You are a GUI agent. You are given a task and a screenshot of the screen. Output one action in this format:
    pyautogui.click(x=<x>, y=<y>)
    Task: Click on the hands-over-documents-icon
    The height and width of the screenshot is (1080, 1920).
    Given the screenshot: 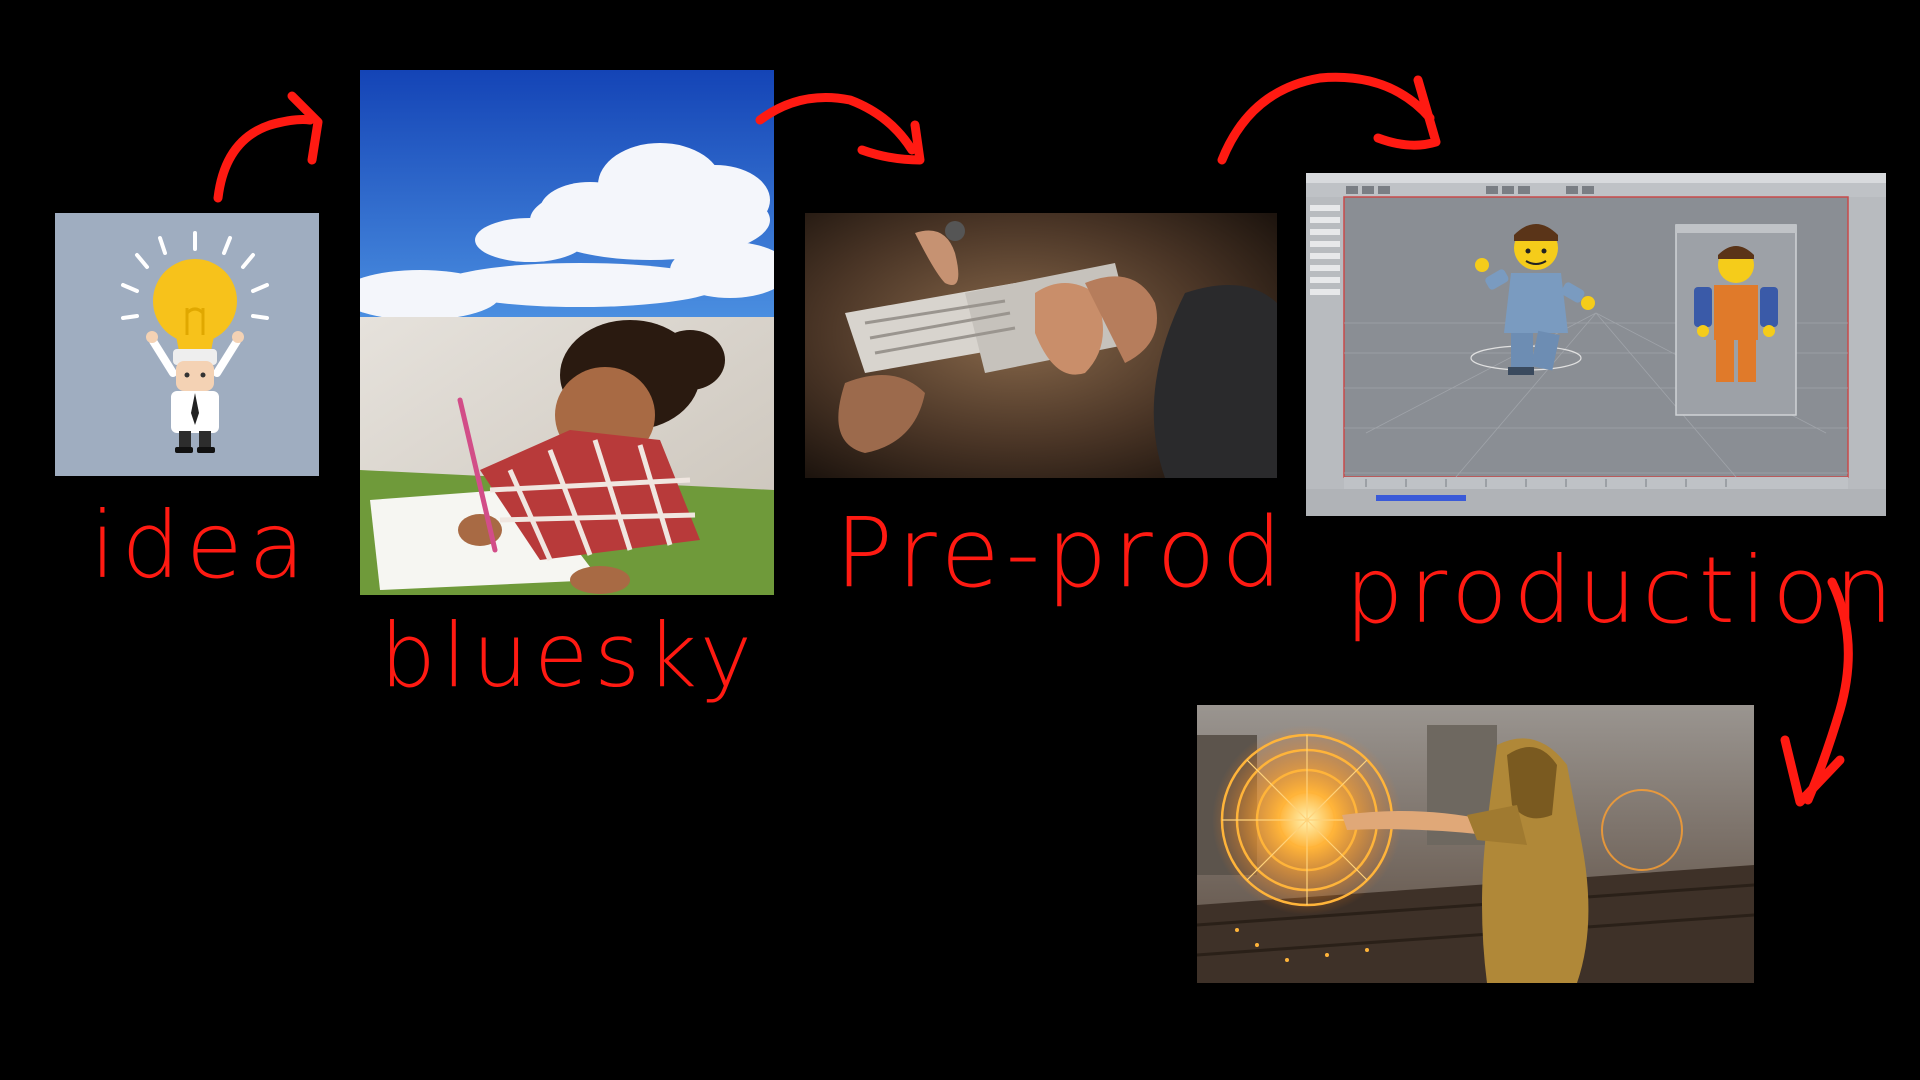 What is the action you would take?
    pyautogui.click(x=1041, y=345)
    